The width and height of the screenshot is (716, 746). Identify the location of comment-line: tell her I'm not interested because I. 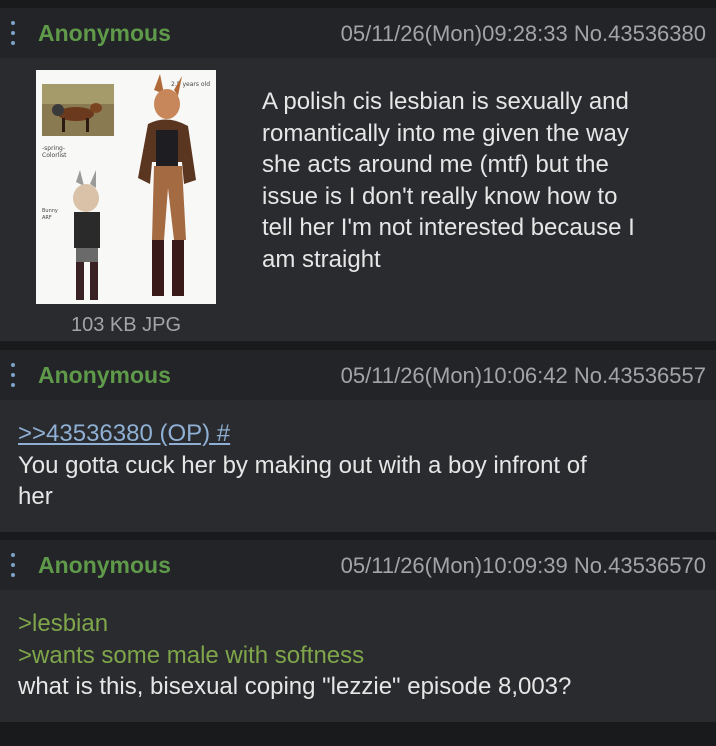
(448, 227).